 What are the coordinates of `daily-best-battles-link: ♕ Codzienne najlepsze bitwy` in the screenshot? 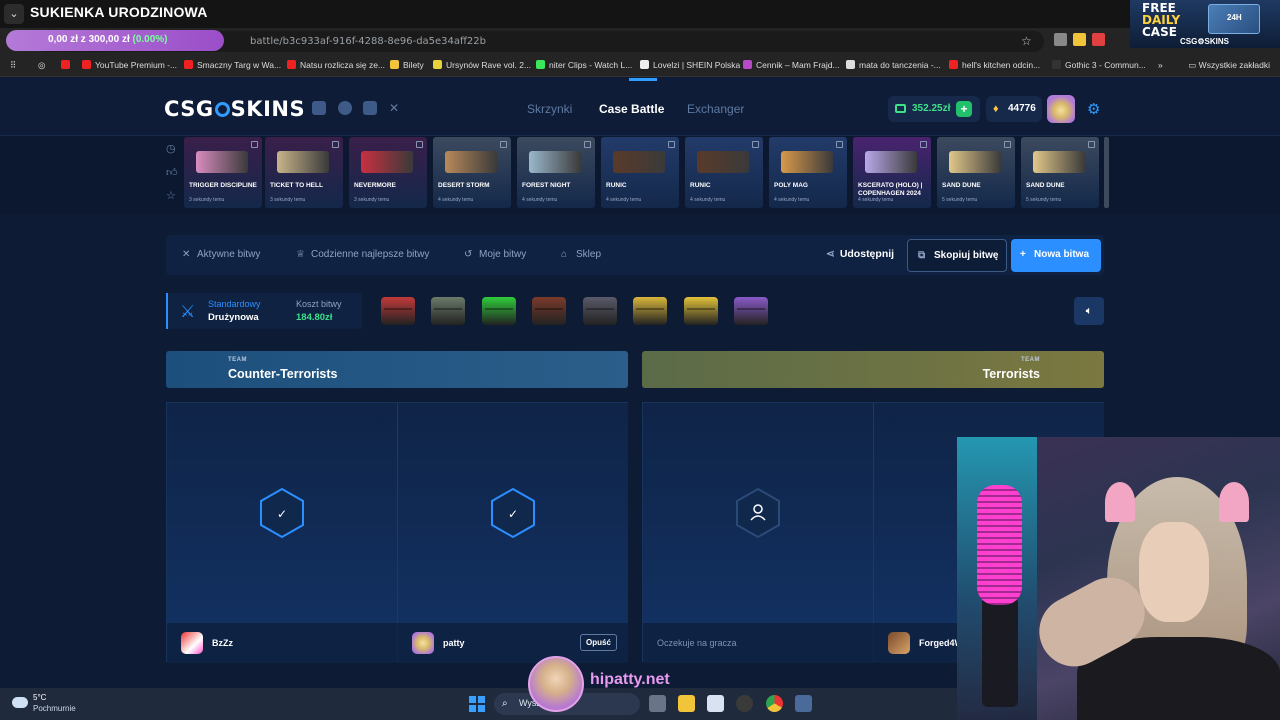 It's located at (362, 254).